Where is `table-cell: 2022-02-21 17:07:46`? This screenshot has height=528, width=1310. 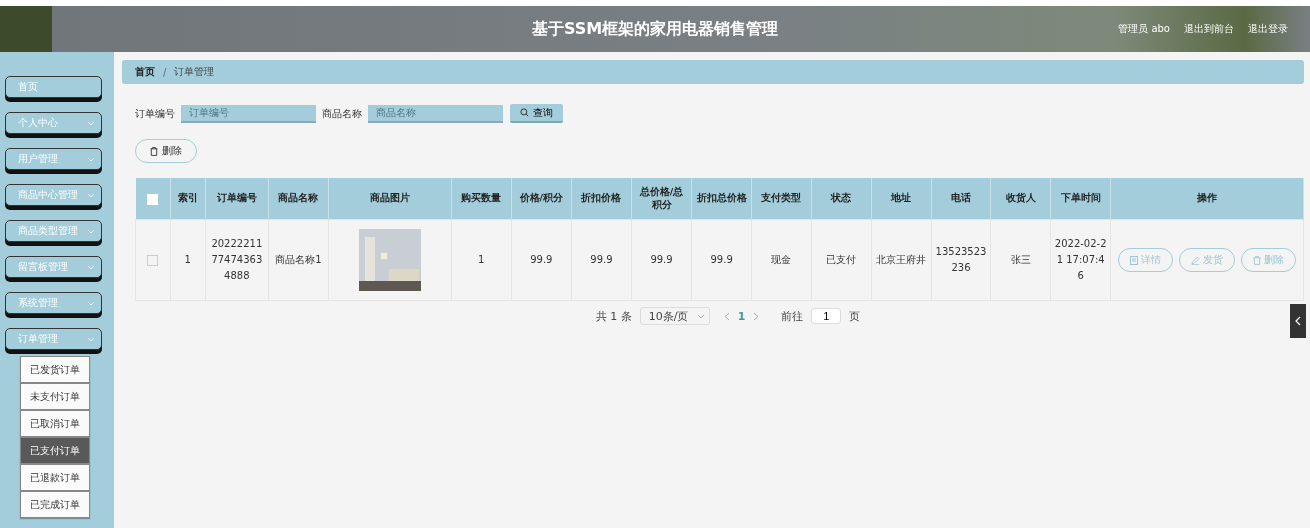
table-cell: 2022-02-21 17:07:46 is located at coordinates (1080, 260).